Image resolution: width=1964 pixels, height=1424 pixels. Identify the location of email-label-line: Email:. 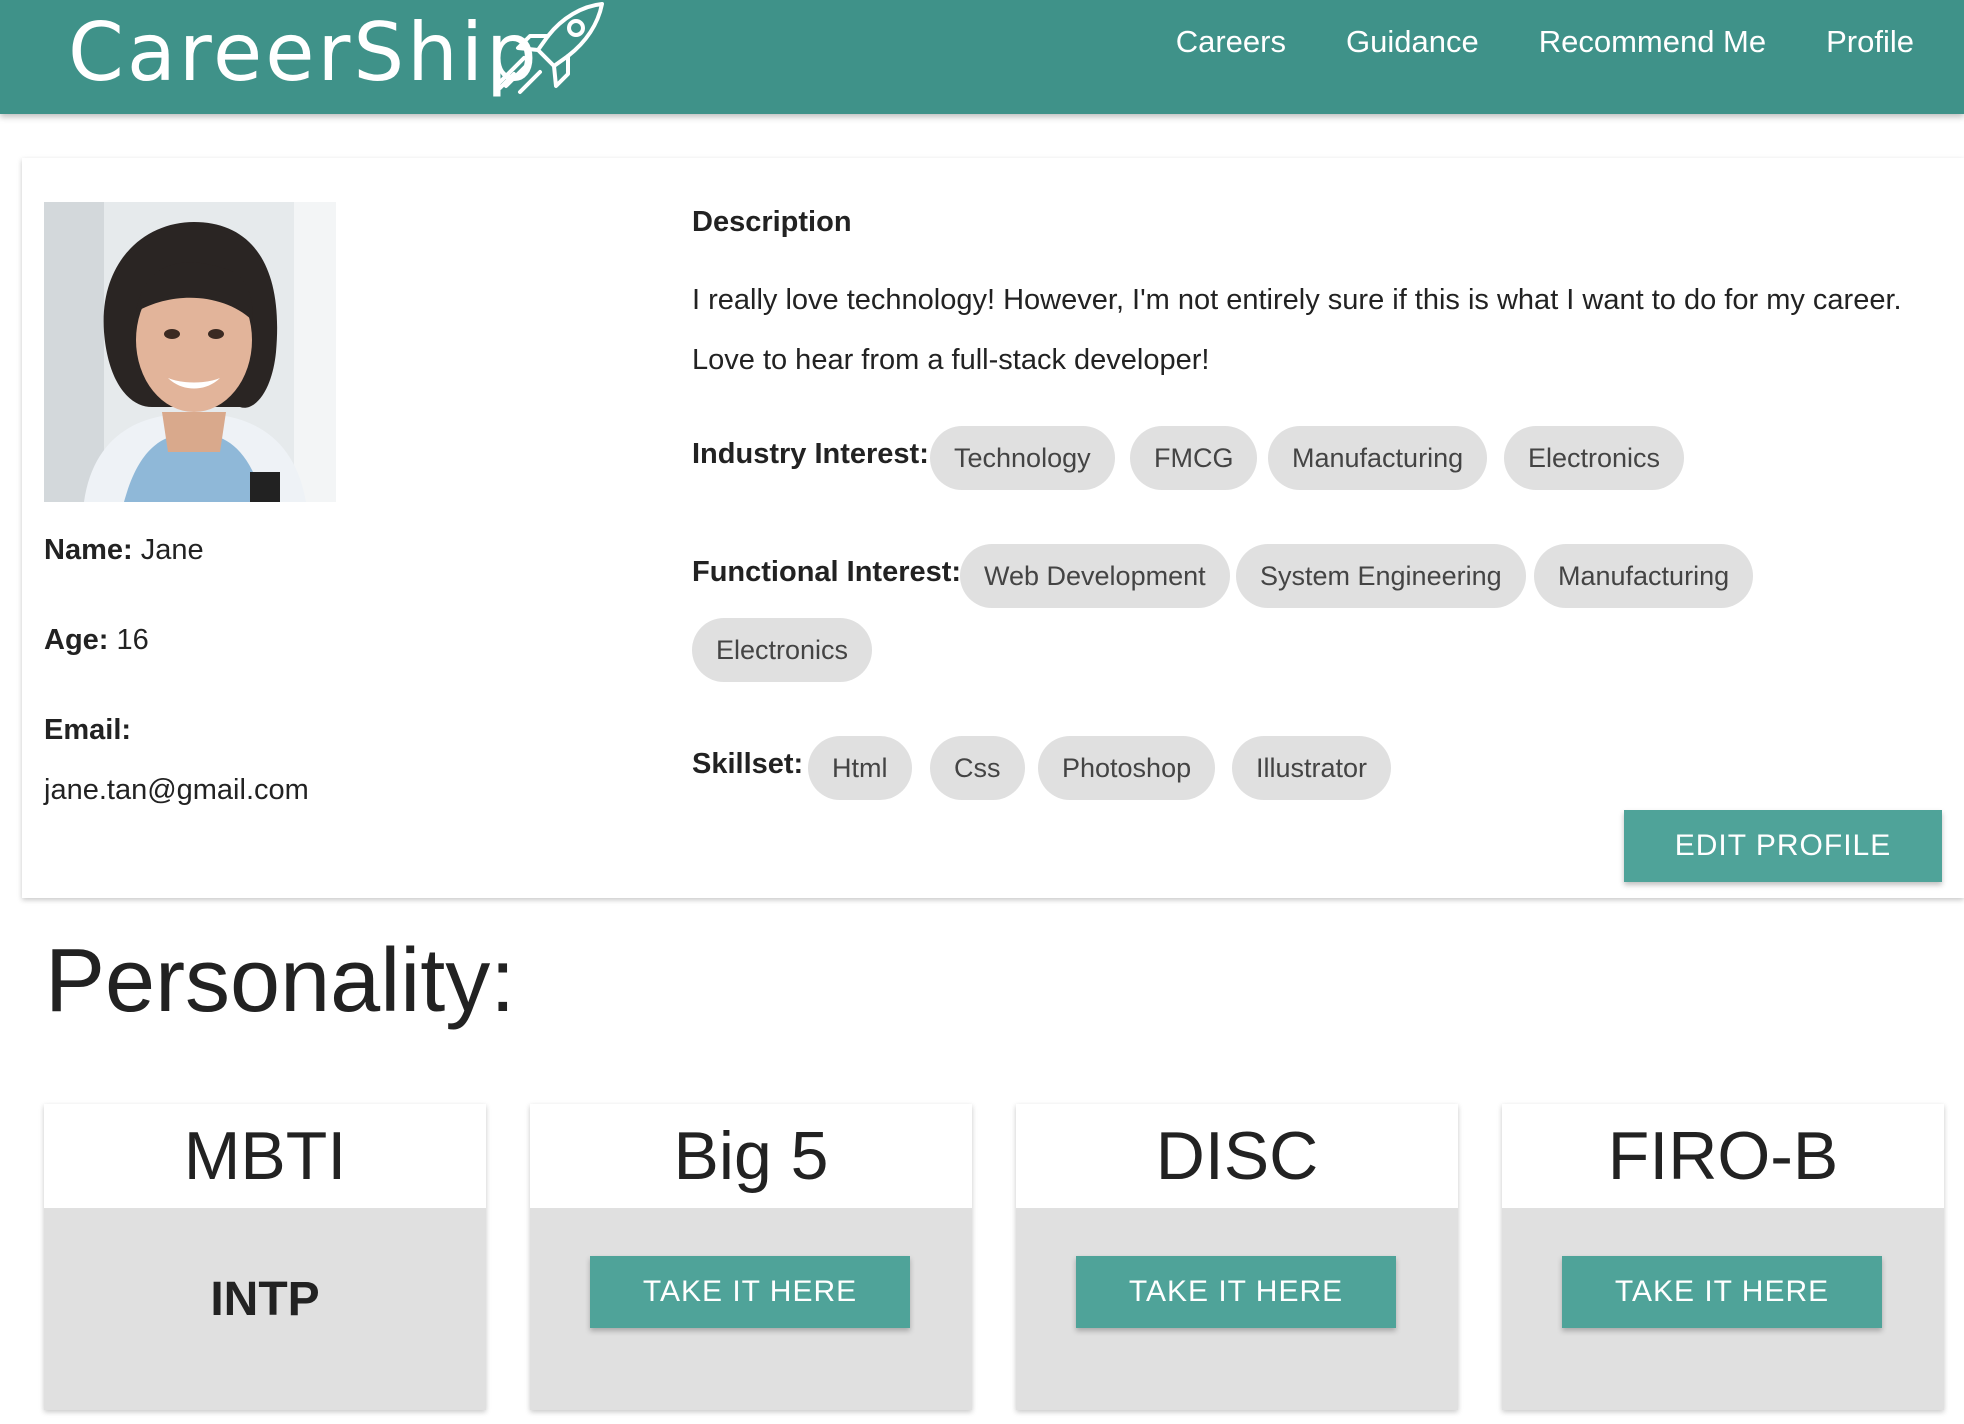
(87, 730).